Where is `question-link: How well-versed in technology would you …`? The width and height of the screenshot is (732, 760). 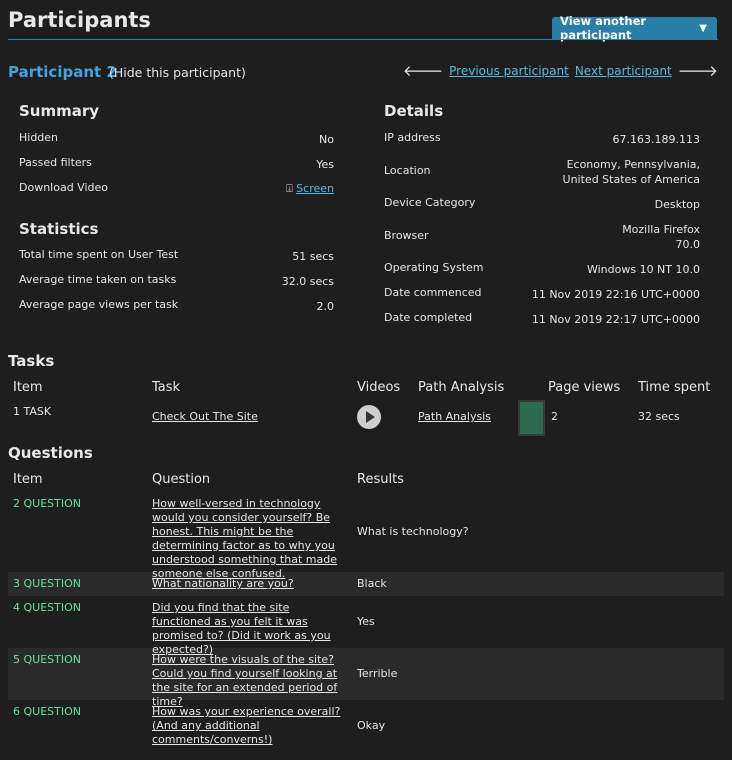
question-link: How well-versed in technology would you … is located at coordinates (251, 539).